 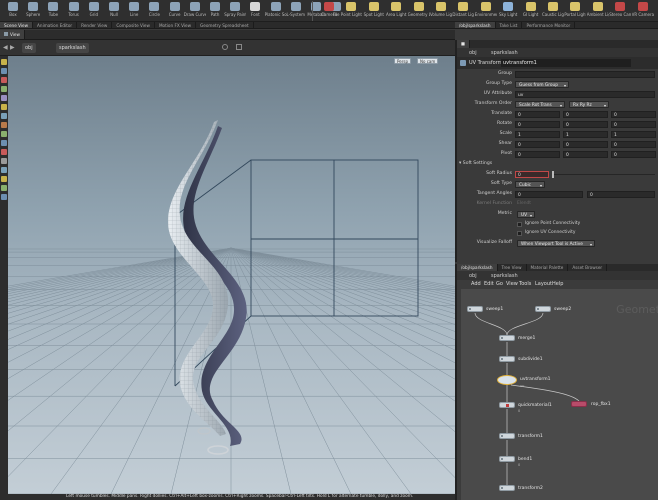 I want to click on shelf-tool-ambient-light: Ambient Light, so click(x=598, y=11).